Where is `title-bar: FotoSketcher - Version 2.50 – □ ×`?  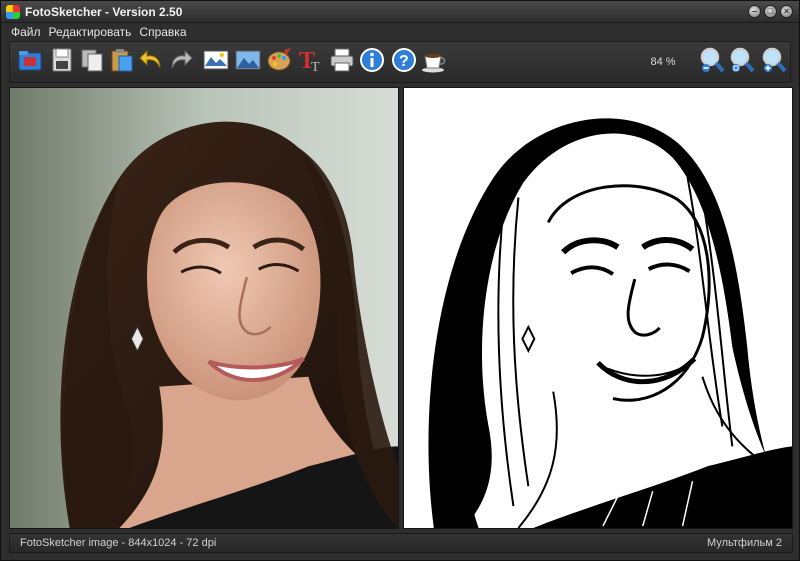
title-bar: FotoSketcher - Version 2.50 – □ × is located at coordinates (400, 12).